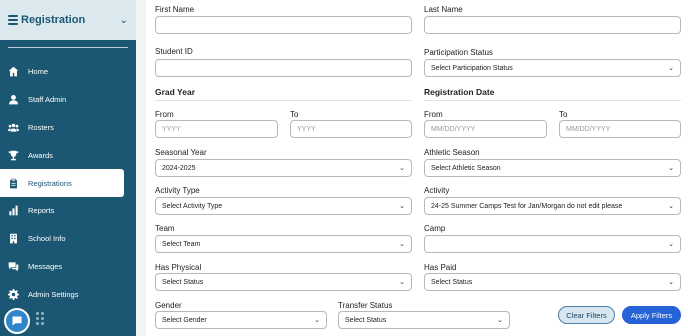  I want to click on has-paid-label: Has Paid, so click(440, 267).